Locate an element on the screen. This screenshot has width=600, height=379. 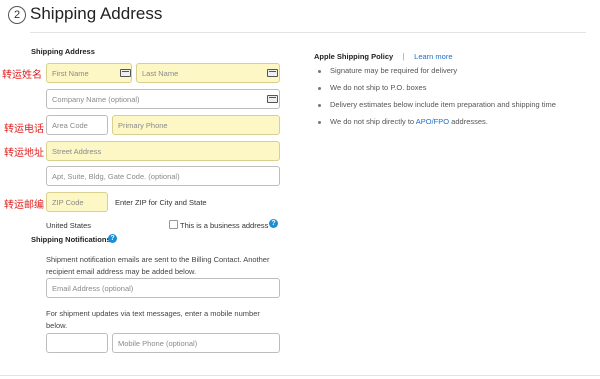
primary-phone-input is located at coordinates (196, 125).